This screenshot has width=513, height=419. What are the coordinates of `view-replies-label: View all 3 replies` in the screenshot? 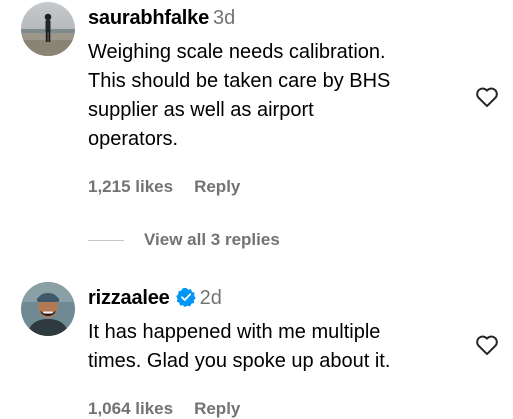 It's located at (212, 239).